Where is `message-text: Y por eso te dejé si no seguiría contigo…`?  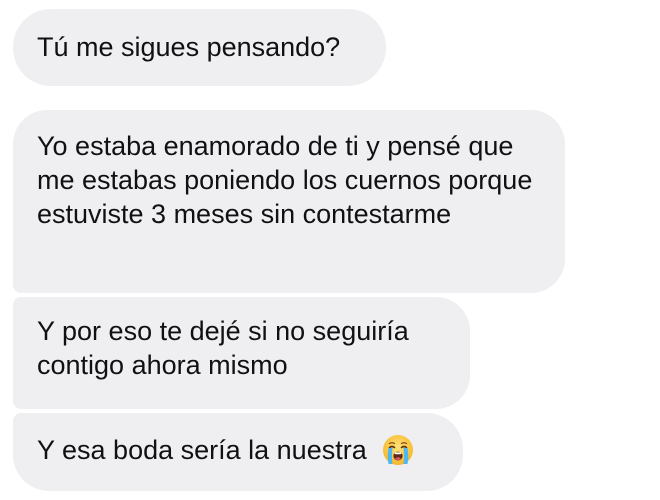 message-text: Y por eso te dejé si no seguiría contigo… is located at coordinates (223, 348).